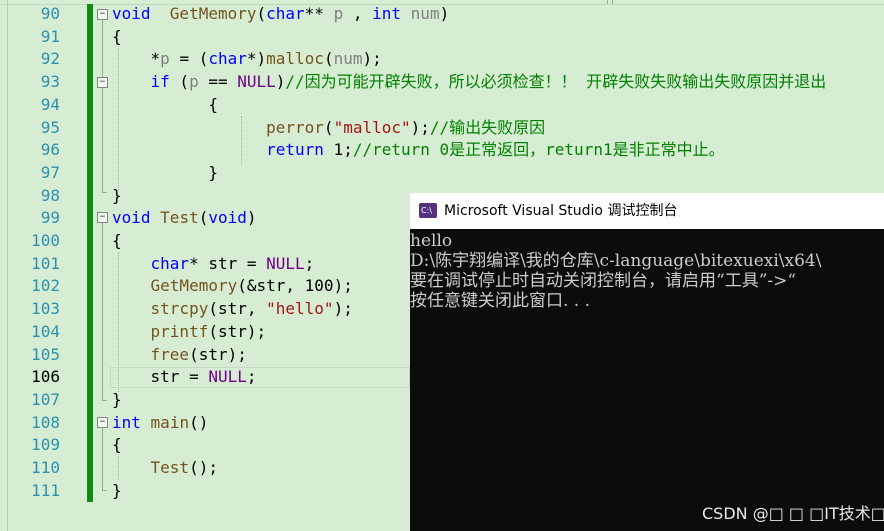 The width and height of the screenshot is (884, 531). I want to click on line-number: 104, so click(45, 331).